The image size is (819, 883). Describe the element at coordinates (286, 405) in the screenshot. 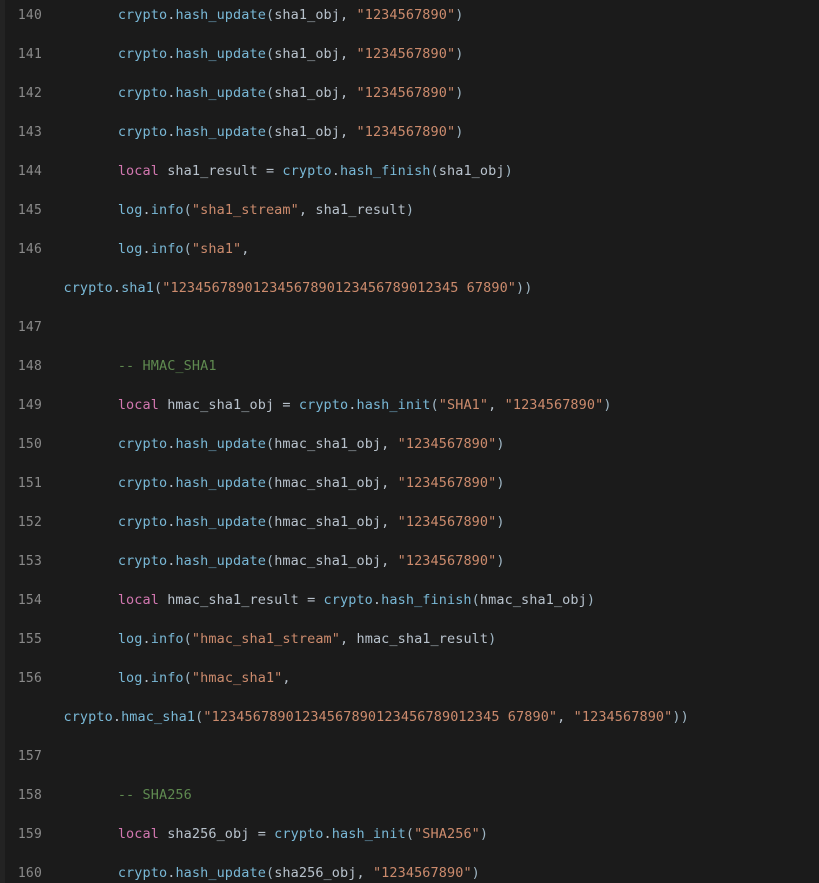

I see `token-op: =` at that location.